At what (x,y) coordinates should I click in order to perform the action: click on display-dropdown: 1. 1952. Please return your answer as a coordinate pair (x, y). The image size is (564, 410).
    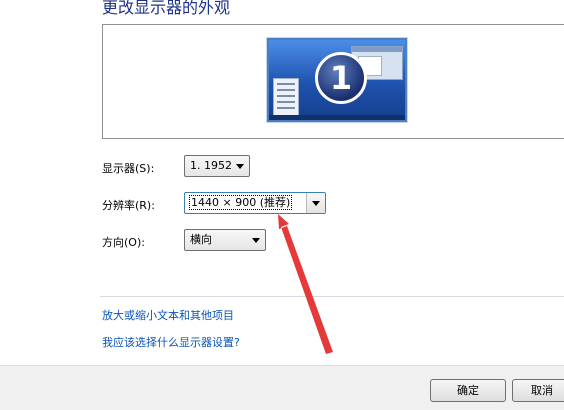
    Looking at the image, I should click on (217, 166).